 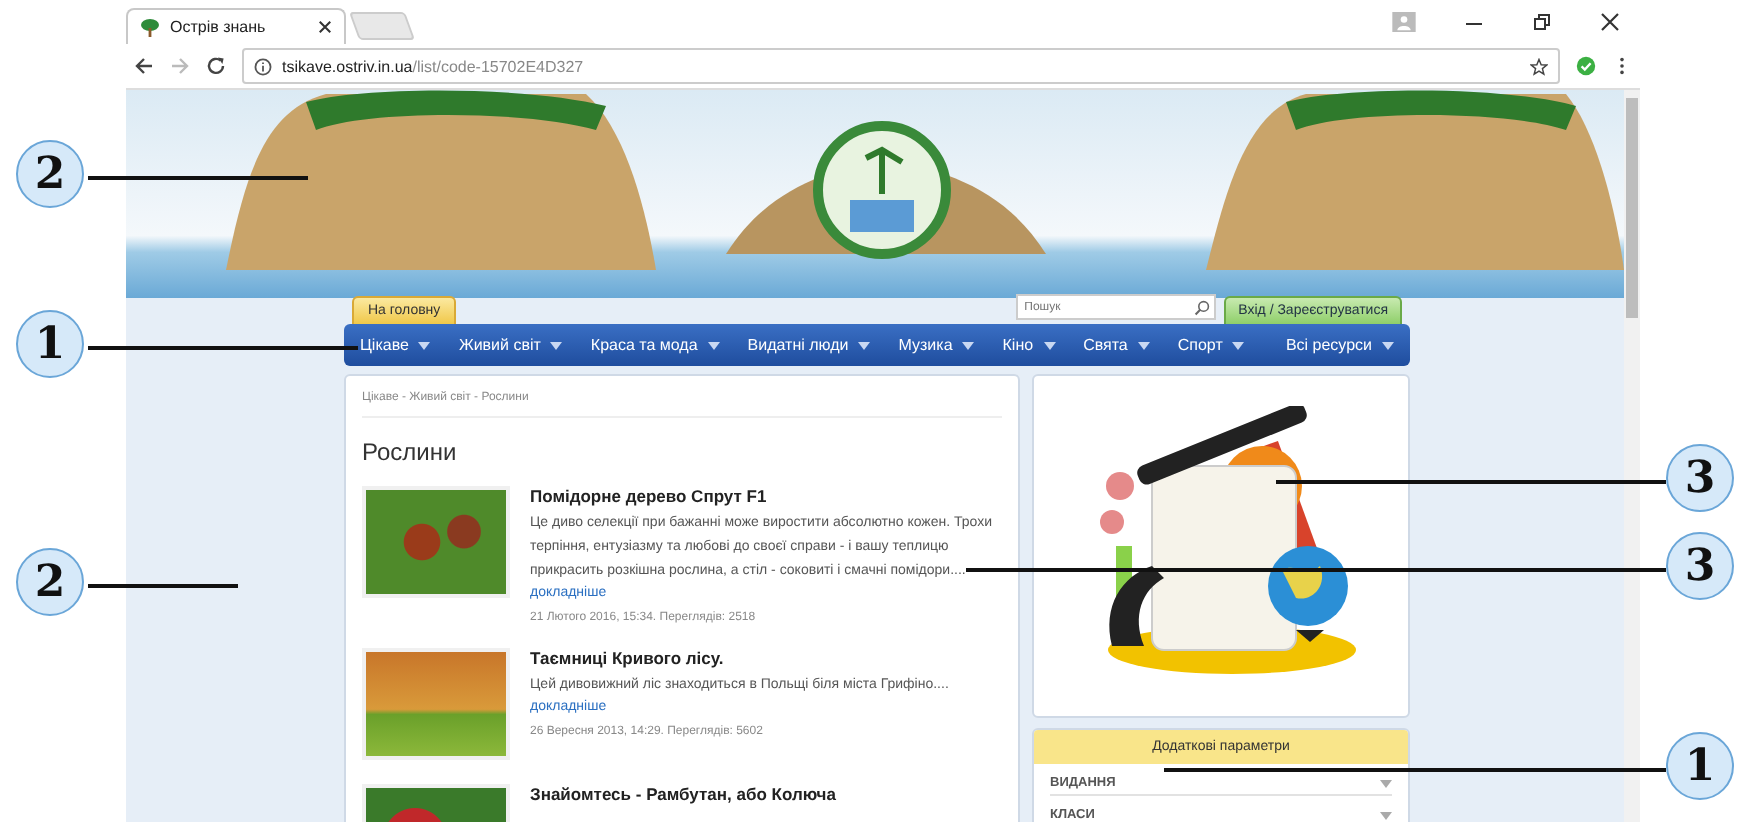 What do you see at coordinates (434, 66) in the screenshot?
I see `url-text: tsikave.ostriv.in.ua/list/code-15702E4D327` at bounding box center [434, 66].